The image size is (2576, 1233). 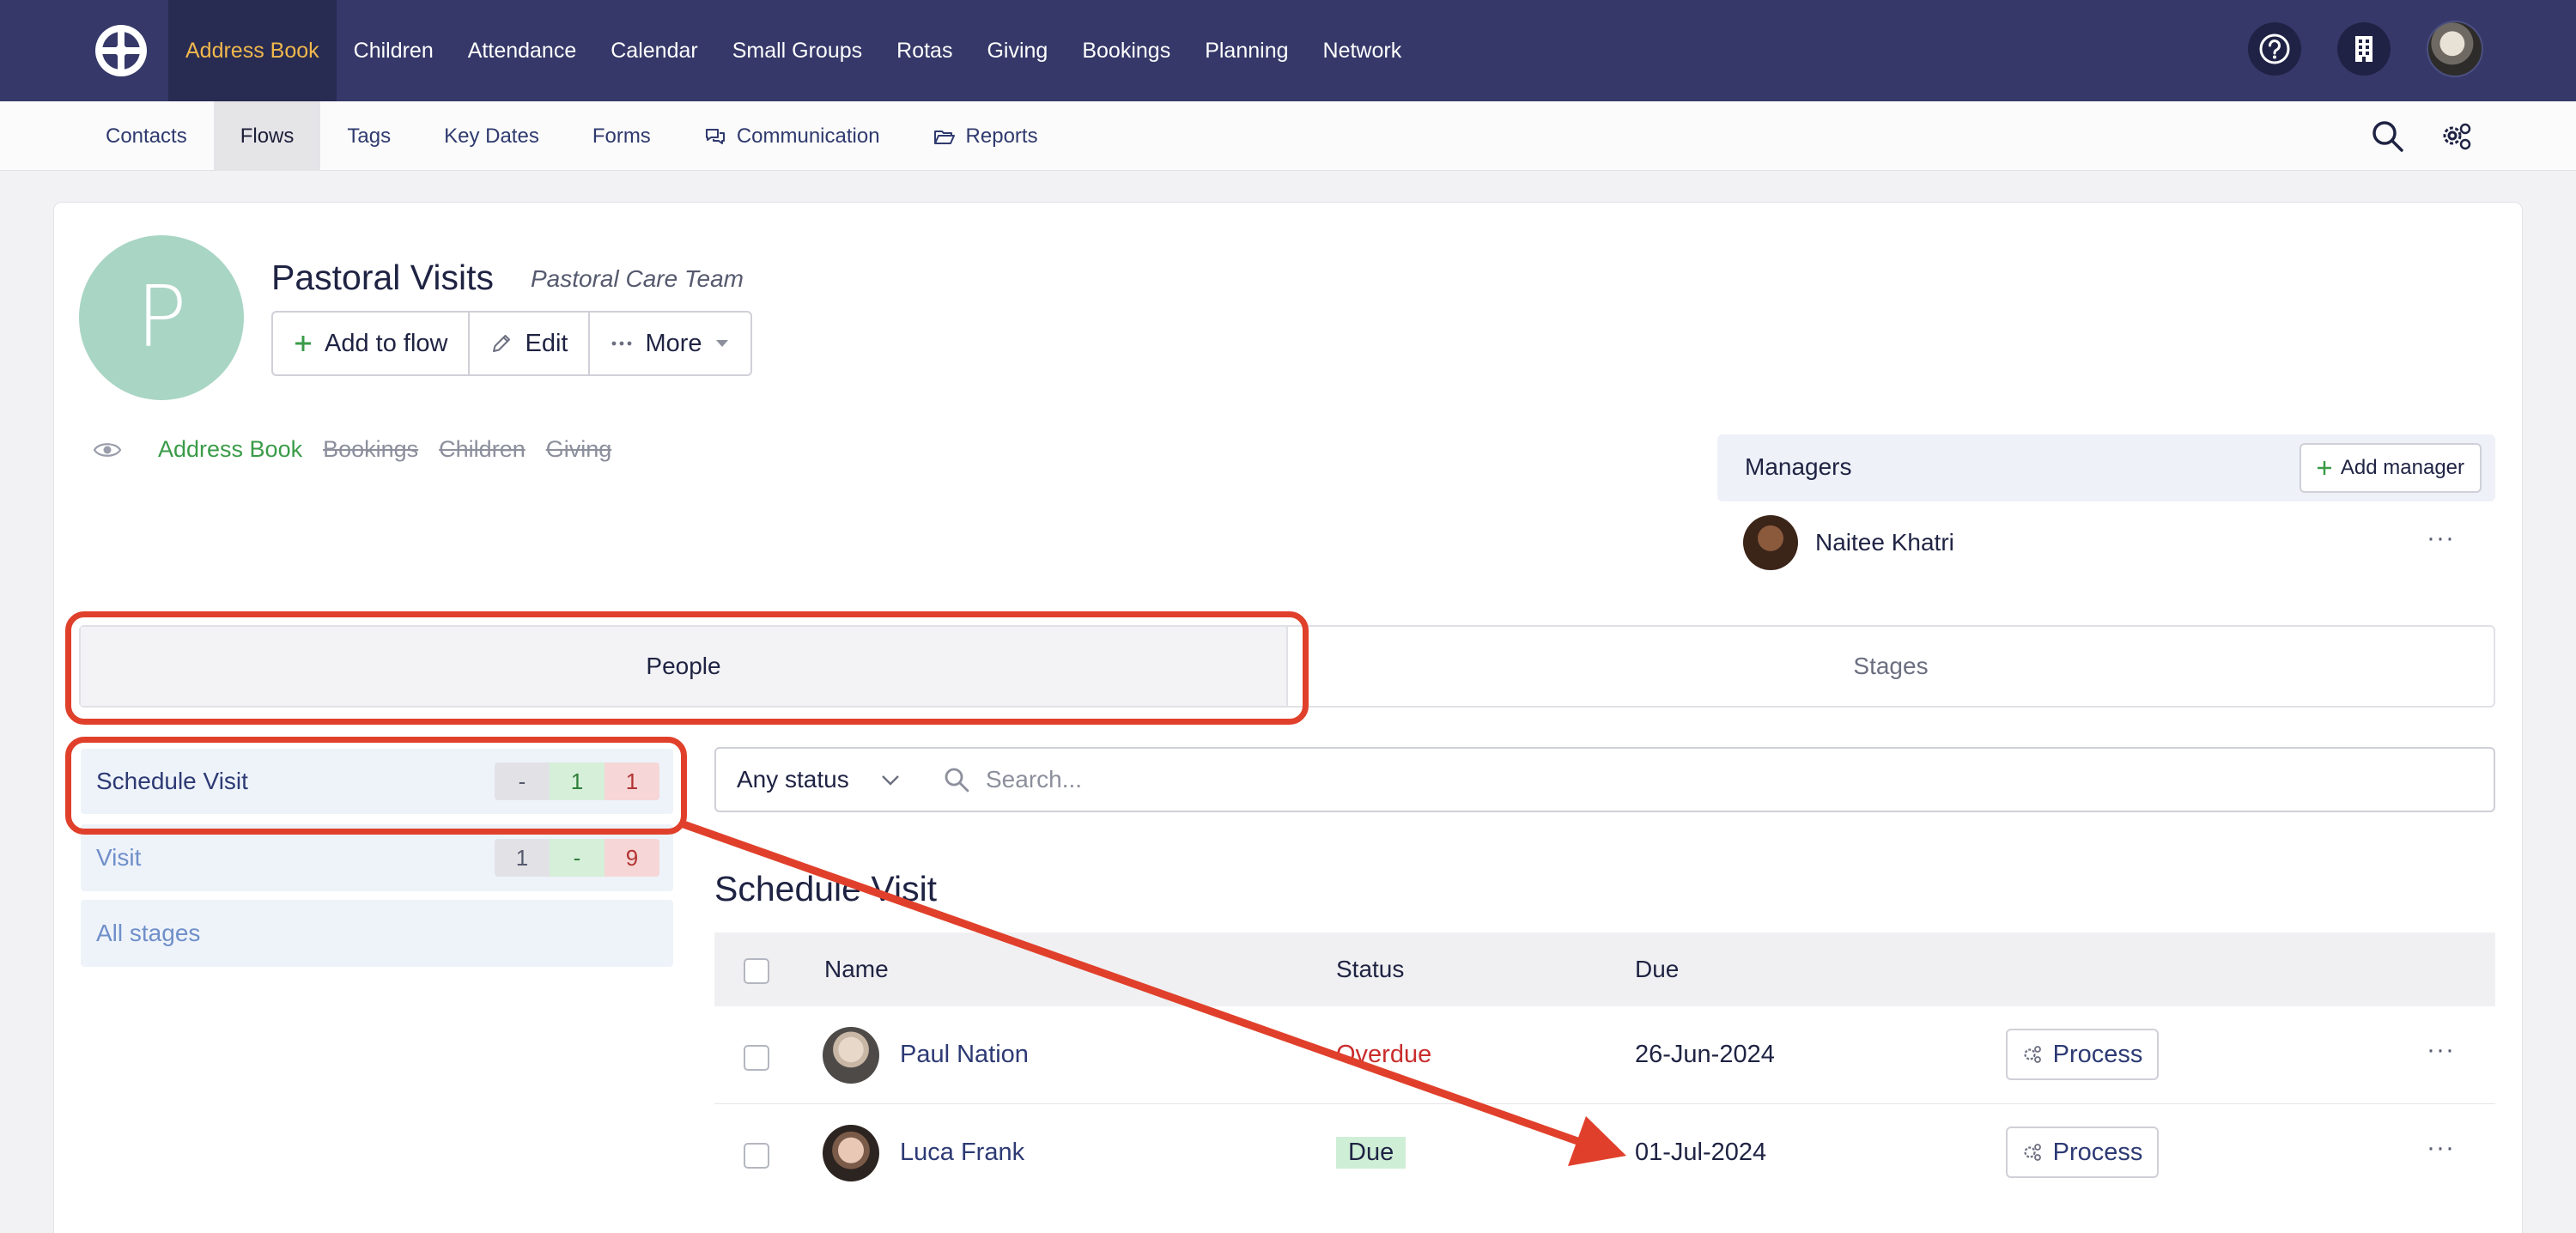 I want to click on managers-header: Managers Add manager, so click(x=2106, y=467).